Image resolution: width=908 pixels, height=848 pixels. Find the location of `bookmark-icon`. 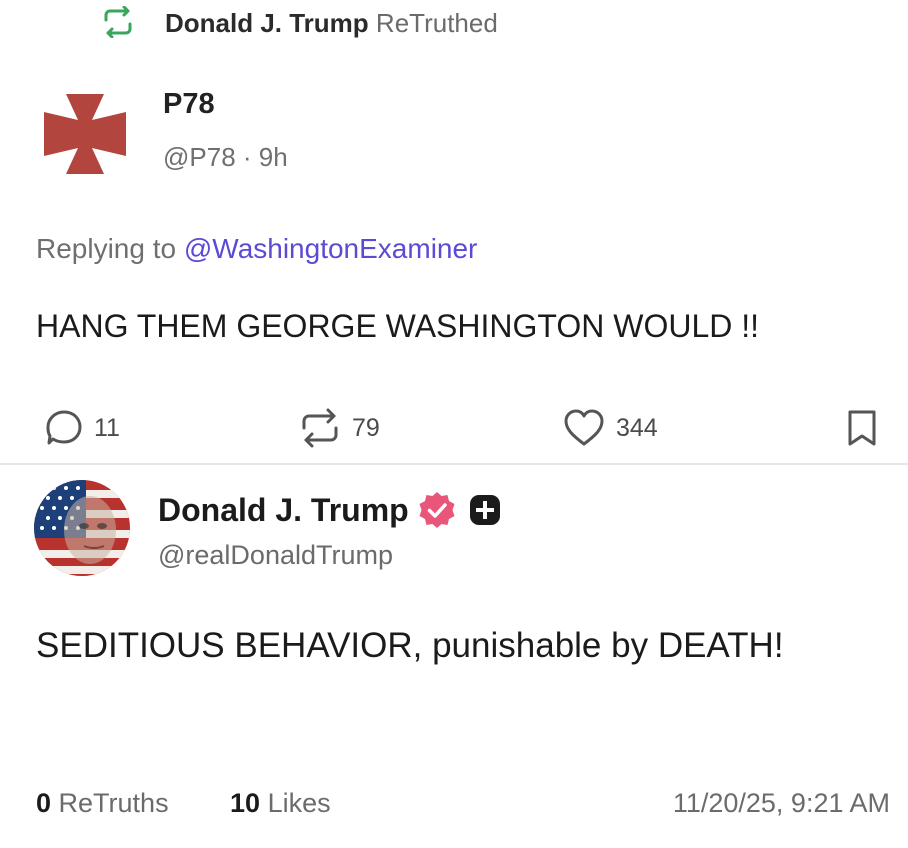

bookmark-icon is located at coordinates (862, 428).